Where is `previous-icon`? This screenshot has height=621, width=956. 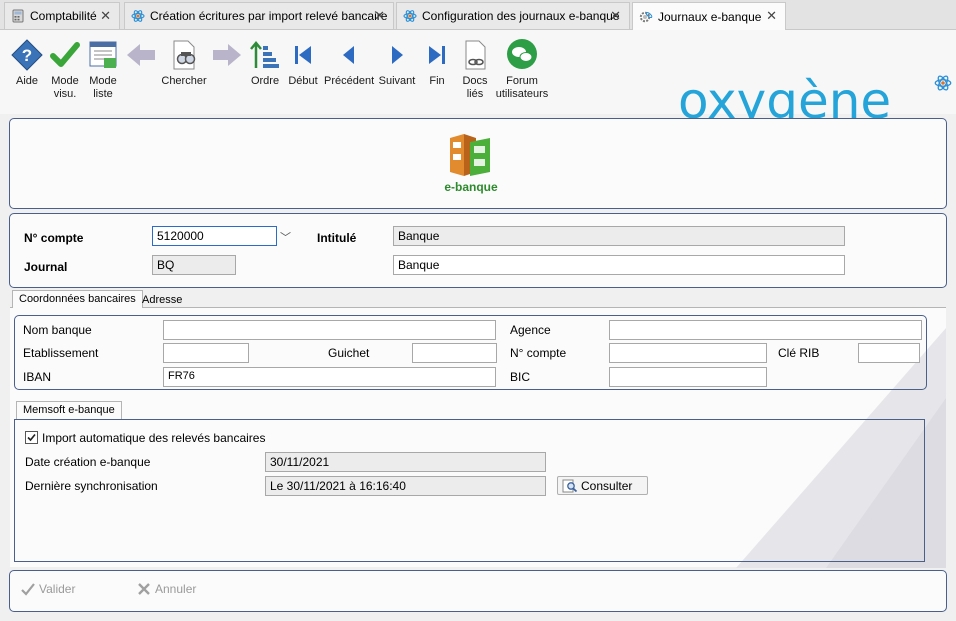 previous-icon is located at coordinates (348, 55).